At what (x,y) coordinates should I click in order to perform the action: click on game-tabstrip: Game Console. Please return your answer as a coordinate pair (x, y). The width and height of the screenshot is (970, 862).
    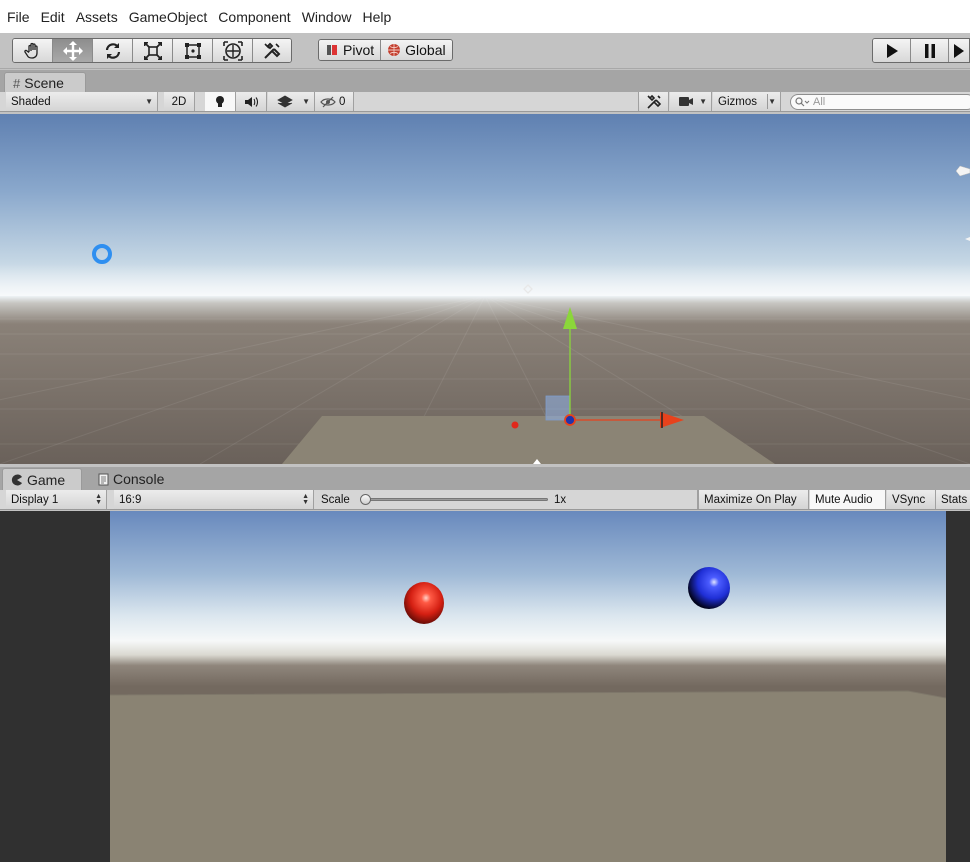
    Looking at the image, I should click on (485, 478).